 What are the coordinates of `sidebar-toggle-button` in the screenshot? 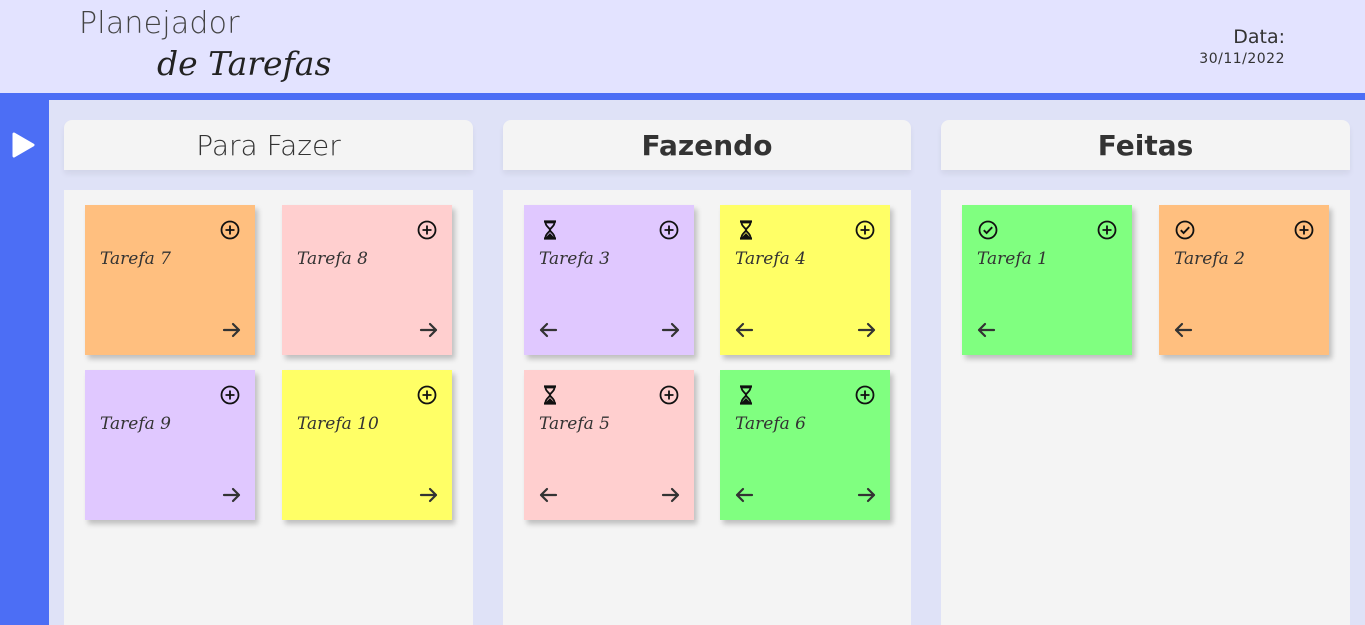 It's located at (24, 145).